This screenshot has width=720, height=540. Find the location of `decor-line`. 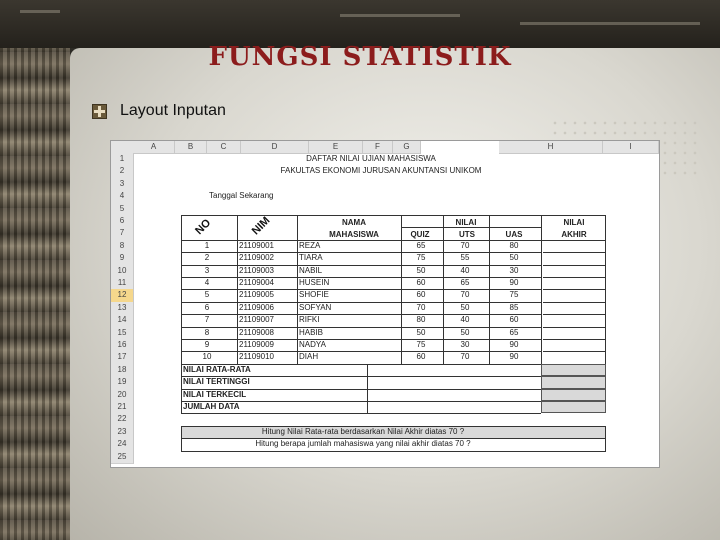

decor-line is located at coordinates (400, 15).